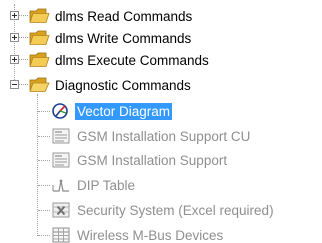 The height and width of the screenshot is (243, 322). What do you see at coordinates (61, 210) in the screenshot?
I see `excel-icon` at bounding box center [61, 210].